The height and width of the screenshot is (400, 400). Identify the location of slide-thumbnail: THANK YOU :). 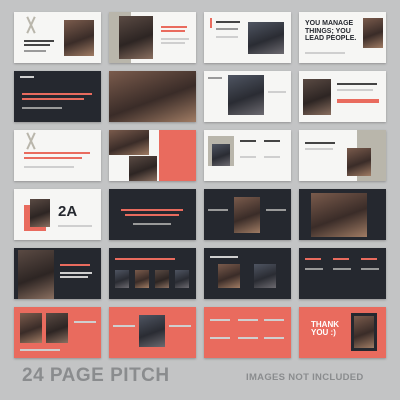
(342, 332).